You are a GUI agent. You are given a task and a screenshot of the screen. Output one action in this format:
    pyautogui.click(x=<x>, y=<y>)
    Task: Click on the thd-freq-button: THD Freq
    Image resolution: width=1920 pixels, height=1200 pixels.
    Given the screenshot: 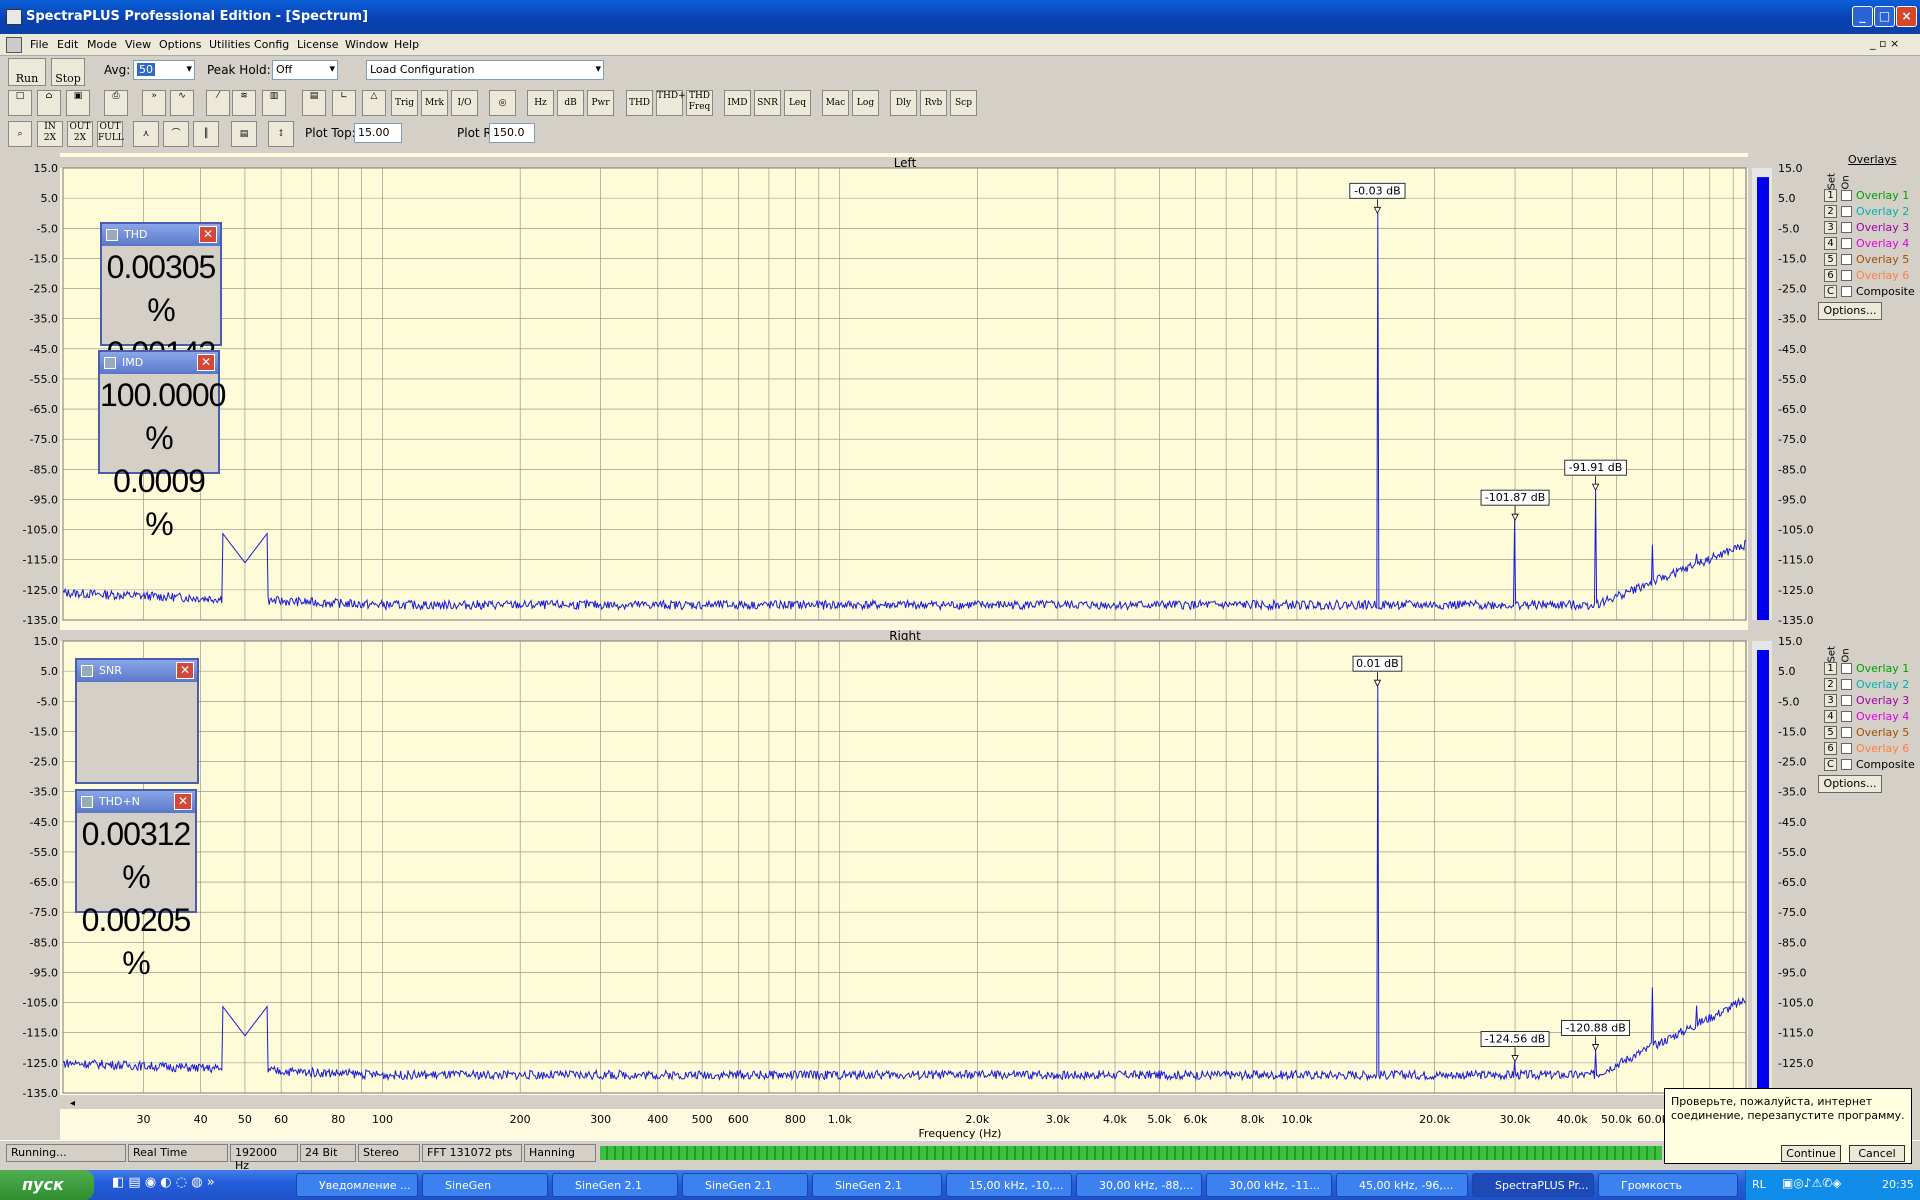 What is the action you would take?
    pyautogui.click(x=699, y=103)
    